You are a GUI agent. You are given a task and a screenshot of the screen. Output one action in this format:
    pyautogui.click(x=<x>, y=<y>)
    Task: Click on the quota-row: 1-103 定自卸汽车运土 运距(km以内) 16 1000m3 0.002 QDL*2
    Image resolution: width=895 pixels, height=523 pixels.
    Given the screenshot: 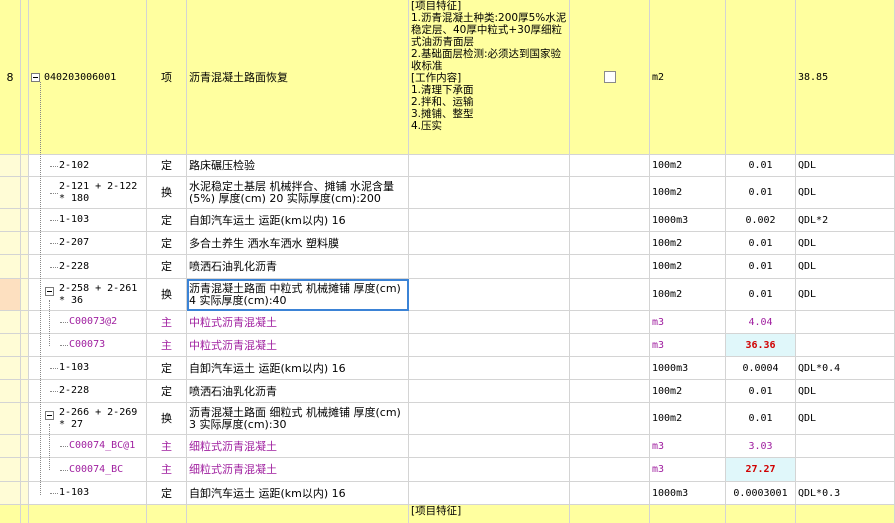 What is the action you would take?
    pyautogui.click(x=447, y=220)
    